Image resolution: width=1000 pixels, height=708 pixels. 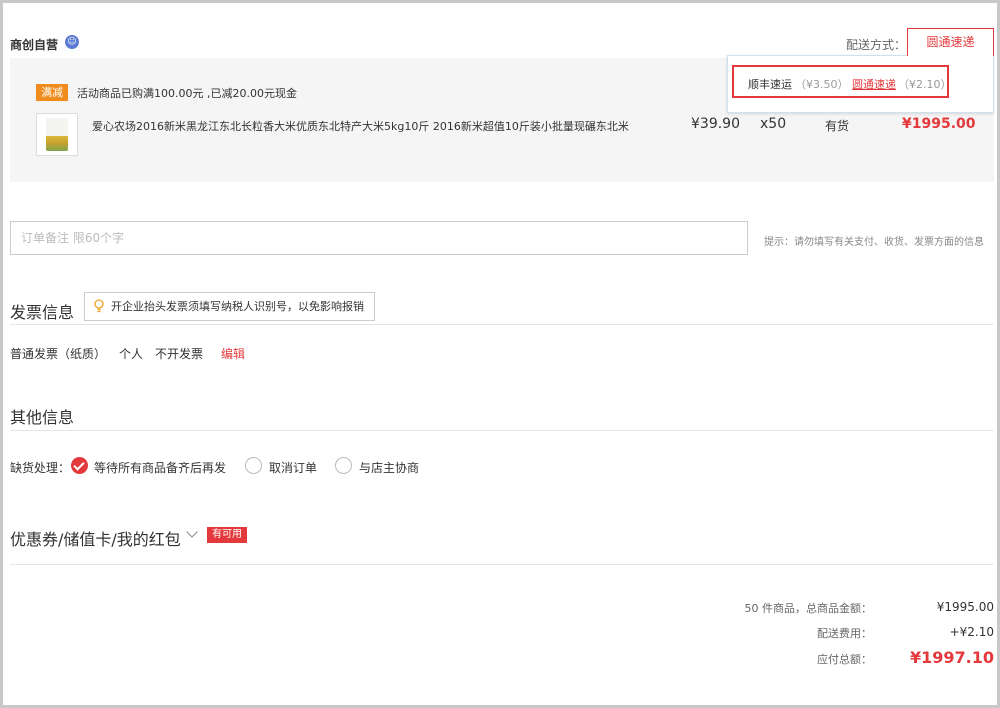 I want to click on other-info-title: 其他信息, so click(x=42, y=417).